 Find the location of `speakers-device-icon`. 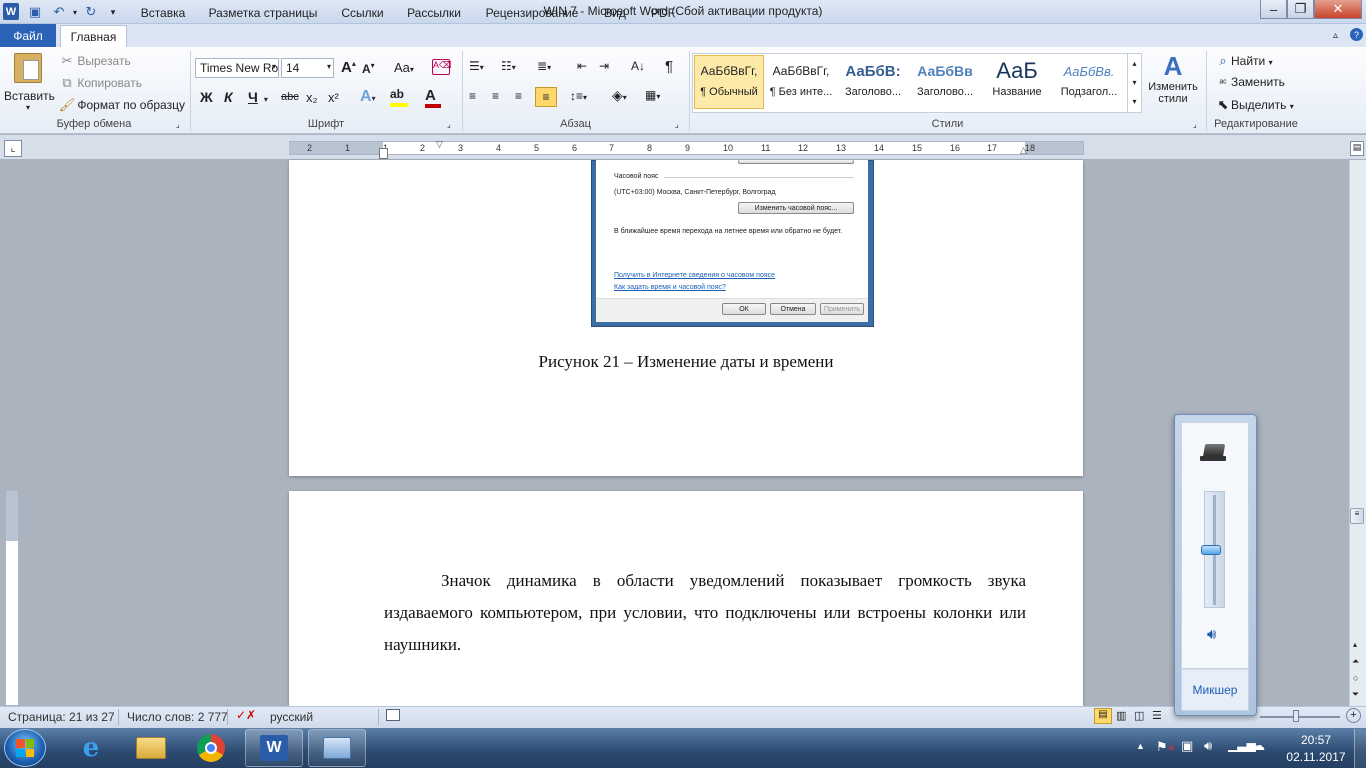

speakers-device-icon is located at coordinates (1215, 451).